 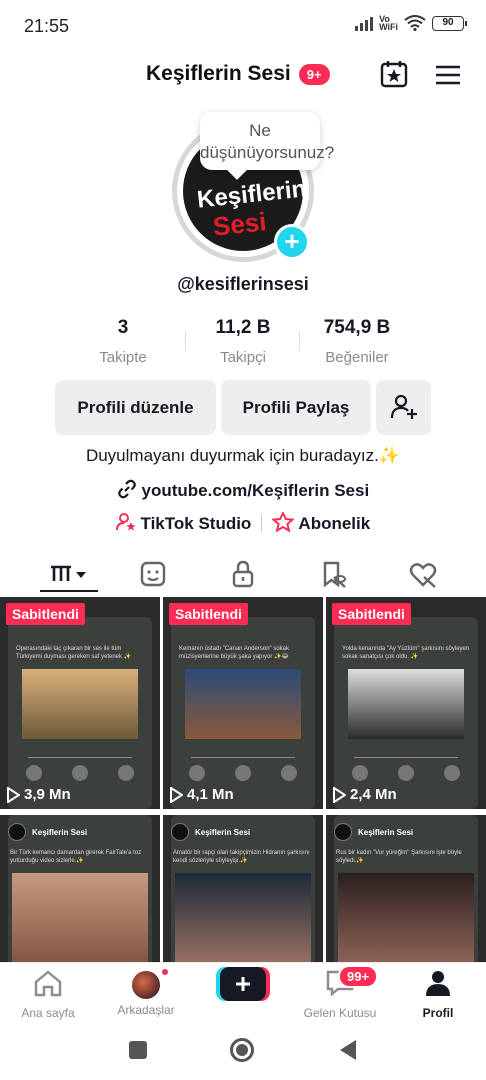 I want to click on wifi-icon, so click(x=415, y=23).